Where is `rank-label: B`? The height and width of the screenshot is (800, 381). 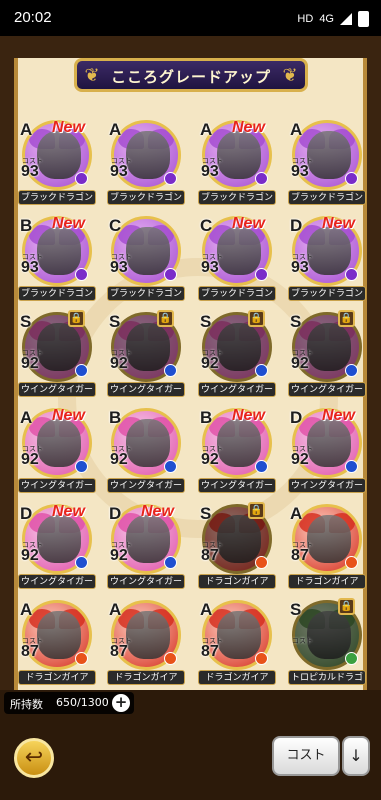 rank-label: B is located at coordinates (115, 417).